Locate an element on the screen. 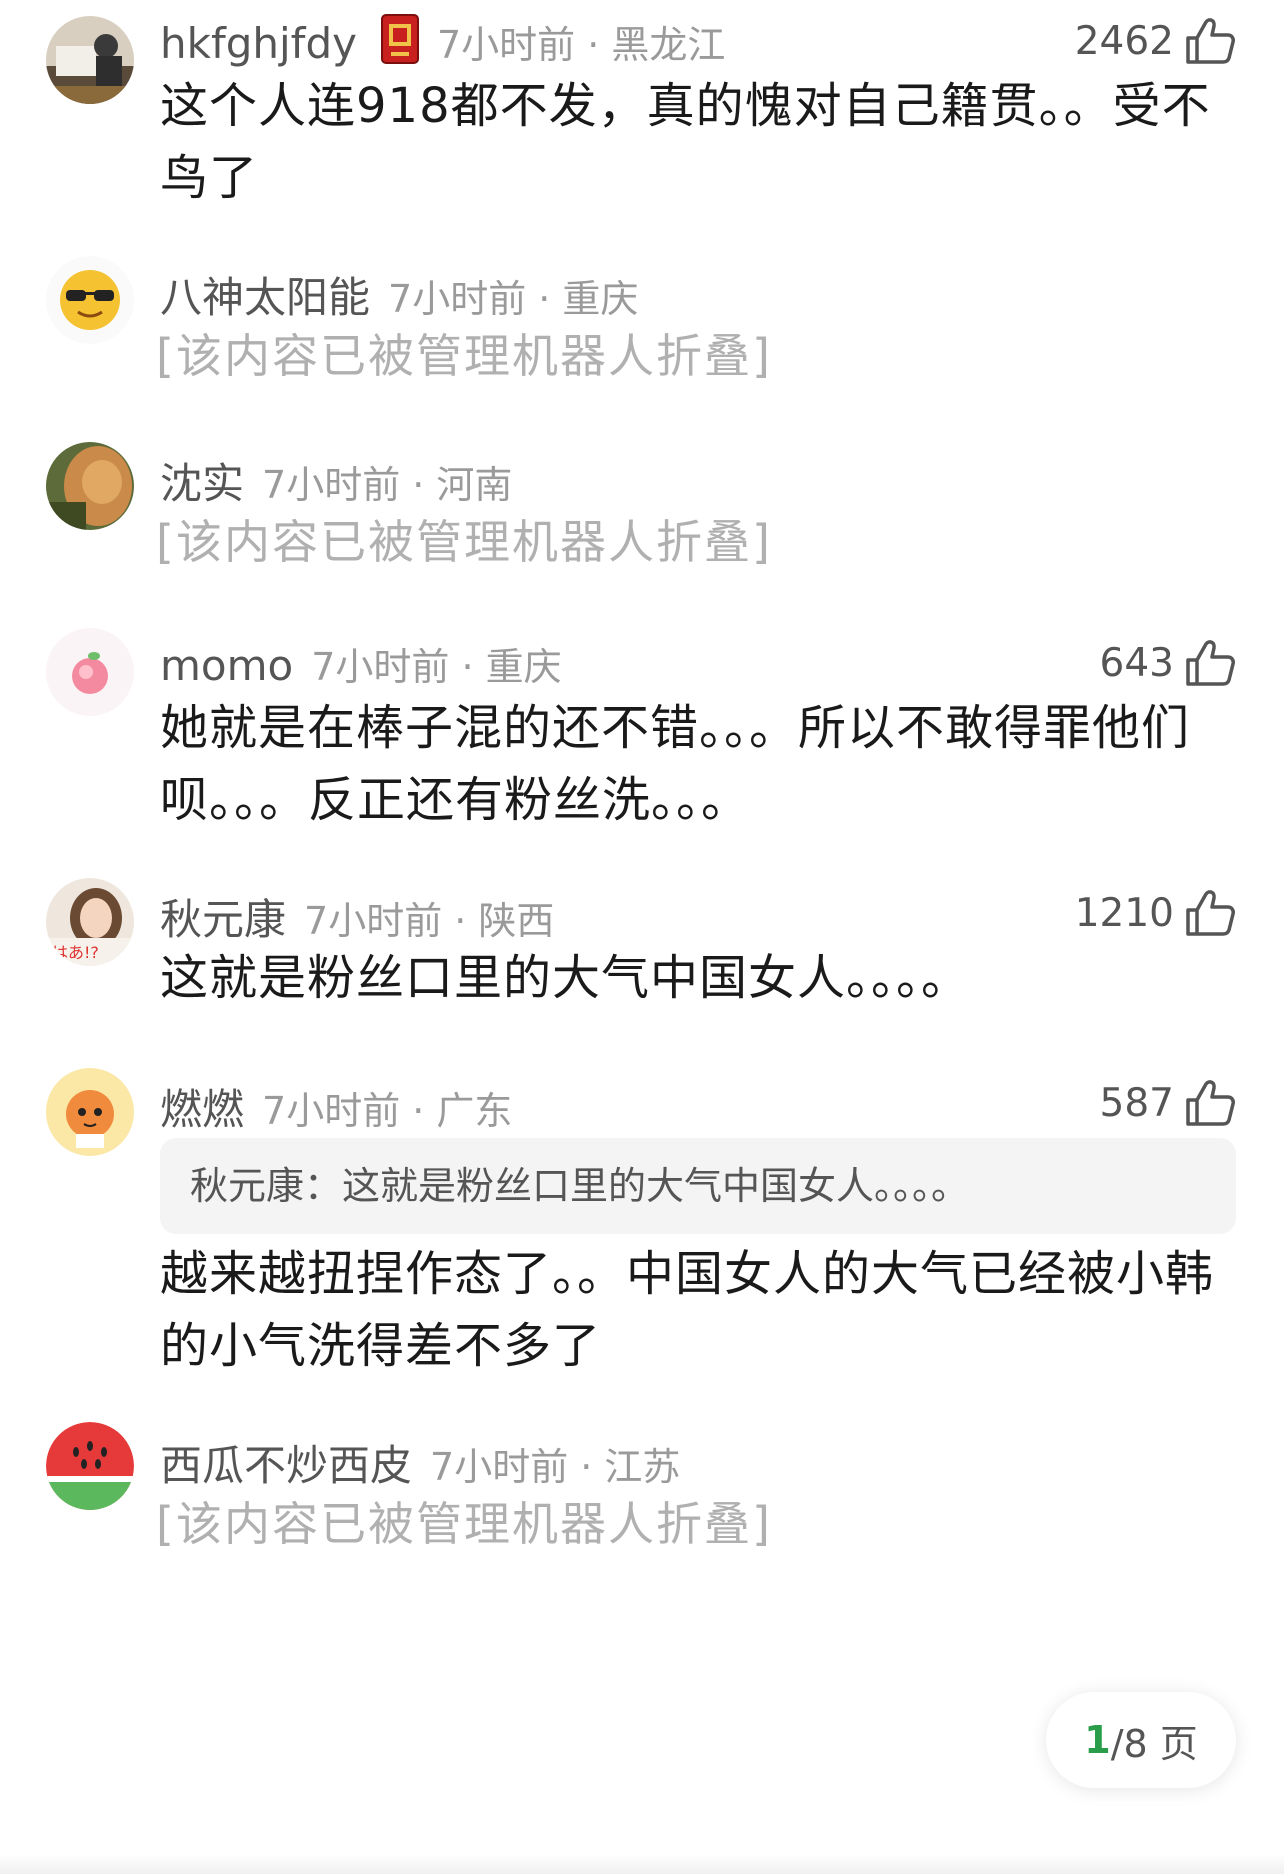 The height and width of the screenshot is (1874, 1284). comment-text: 越来越扭捏作态了。。中国女人的大气已经被小韩的小气洗得差不多了 is located at coordinates (687, 1310).